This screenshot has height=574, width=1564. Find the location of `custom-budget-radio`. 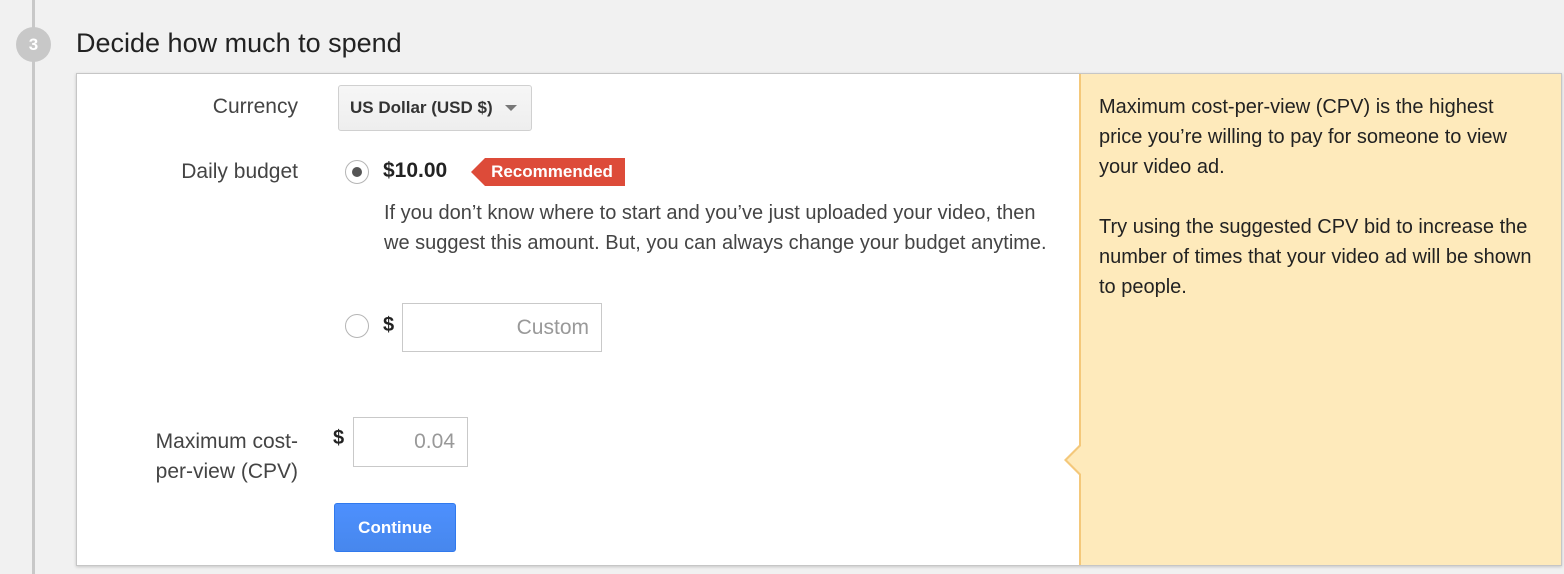

custom-budget-radio is located at coordinates (357, 326).